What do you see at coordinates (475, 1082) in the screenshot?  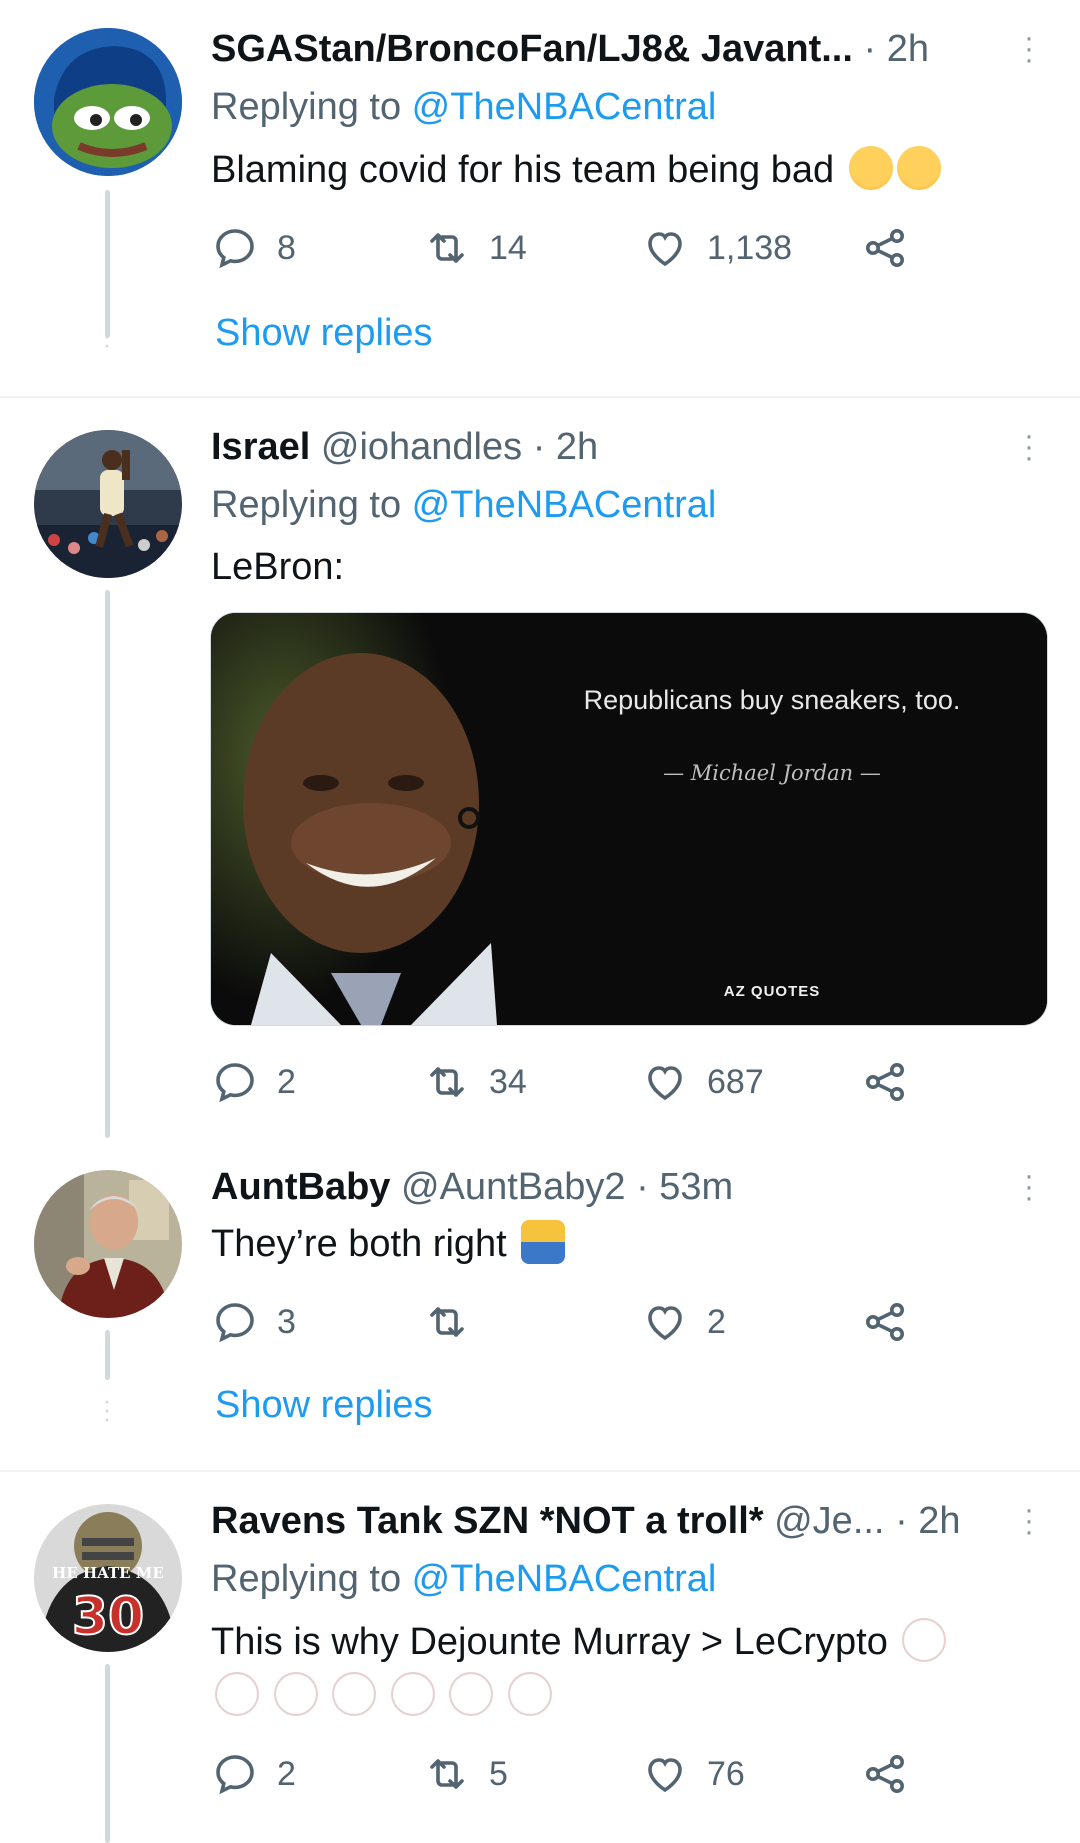 I see `retweet-button: 34` at bounding box center [475, 1082].